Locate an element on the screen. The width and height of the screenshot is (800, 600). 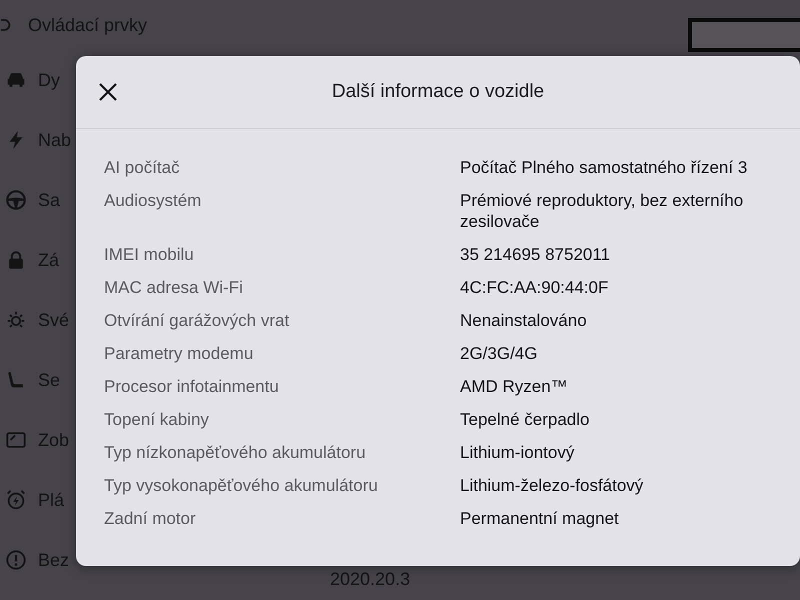
info-label: Procesor infotainmentu is located at coordinates (191, 386).